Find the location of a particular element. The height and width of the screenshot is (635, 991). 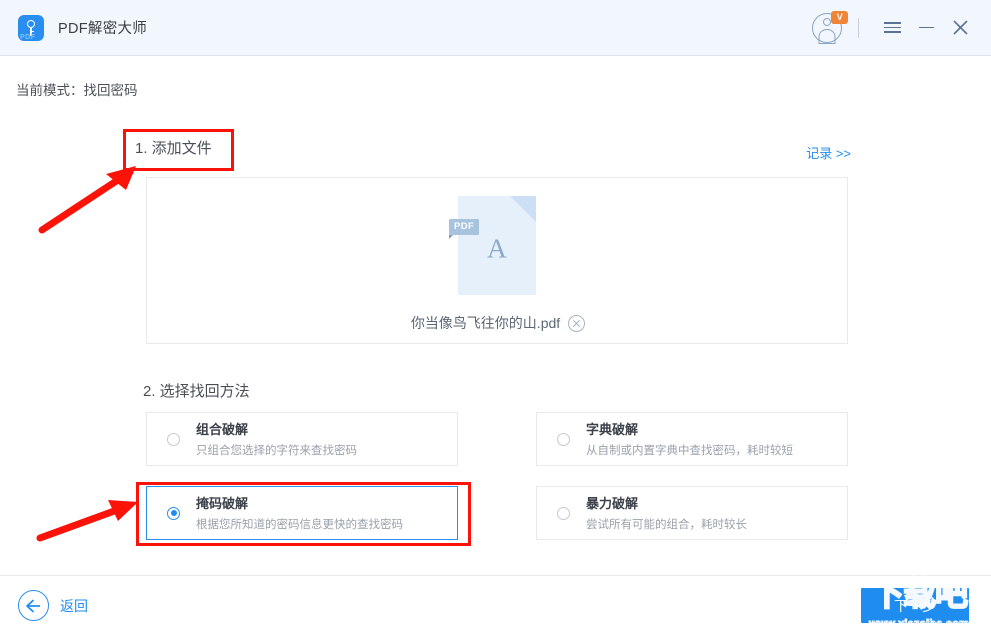

current-mode-text: 当前模式：找回密码 is located at coordinates (77, 90).